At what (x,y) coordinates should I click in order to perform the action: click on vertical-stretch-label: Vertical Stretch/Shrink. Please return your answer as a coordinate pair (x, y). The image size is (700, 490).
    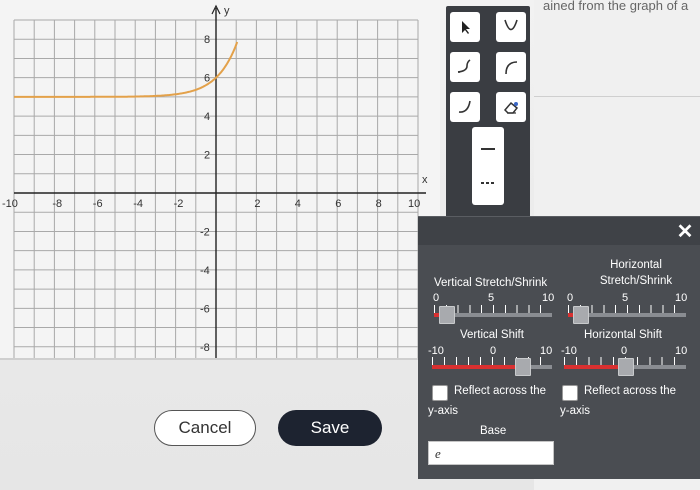
    Looking at the image, I should click on (491, 283).